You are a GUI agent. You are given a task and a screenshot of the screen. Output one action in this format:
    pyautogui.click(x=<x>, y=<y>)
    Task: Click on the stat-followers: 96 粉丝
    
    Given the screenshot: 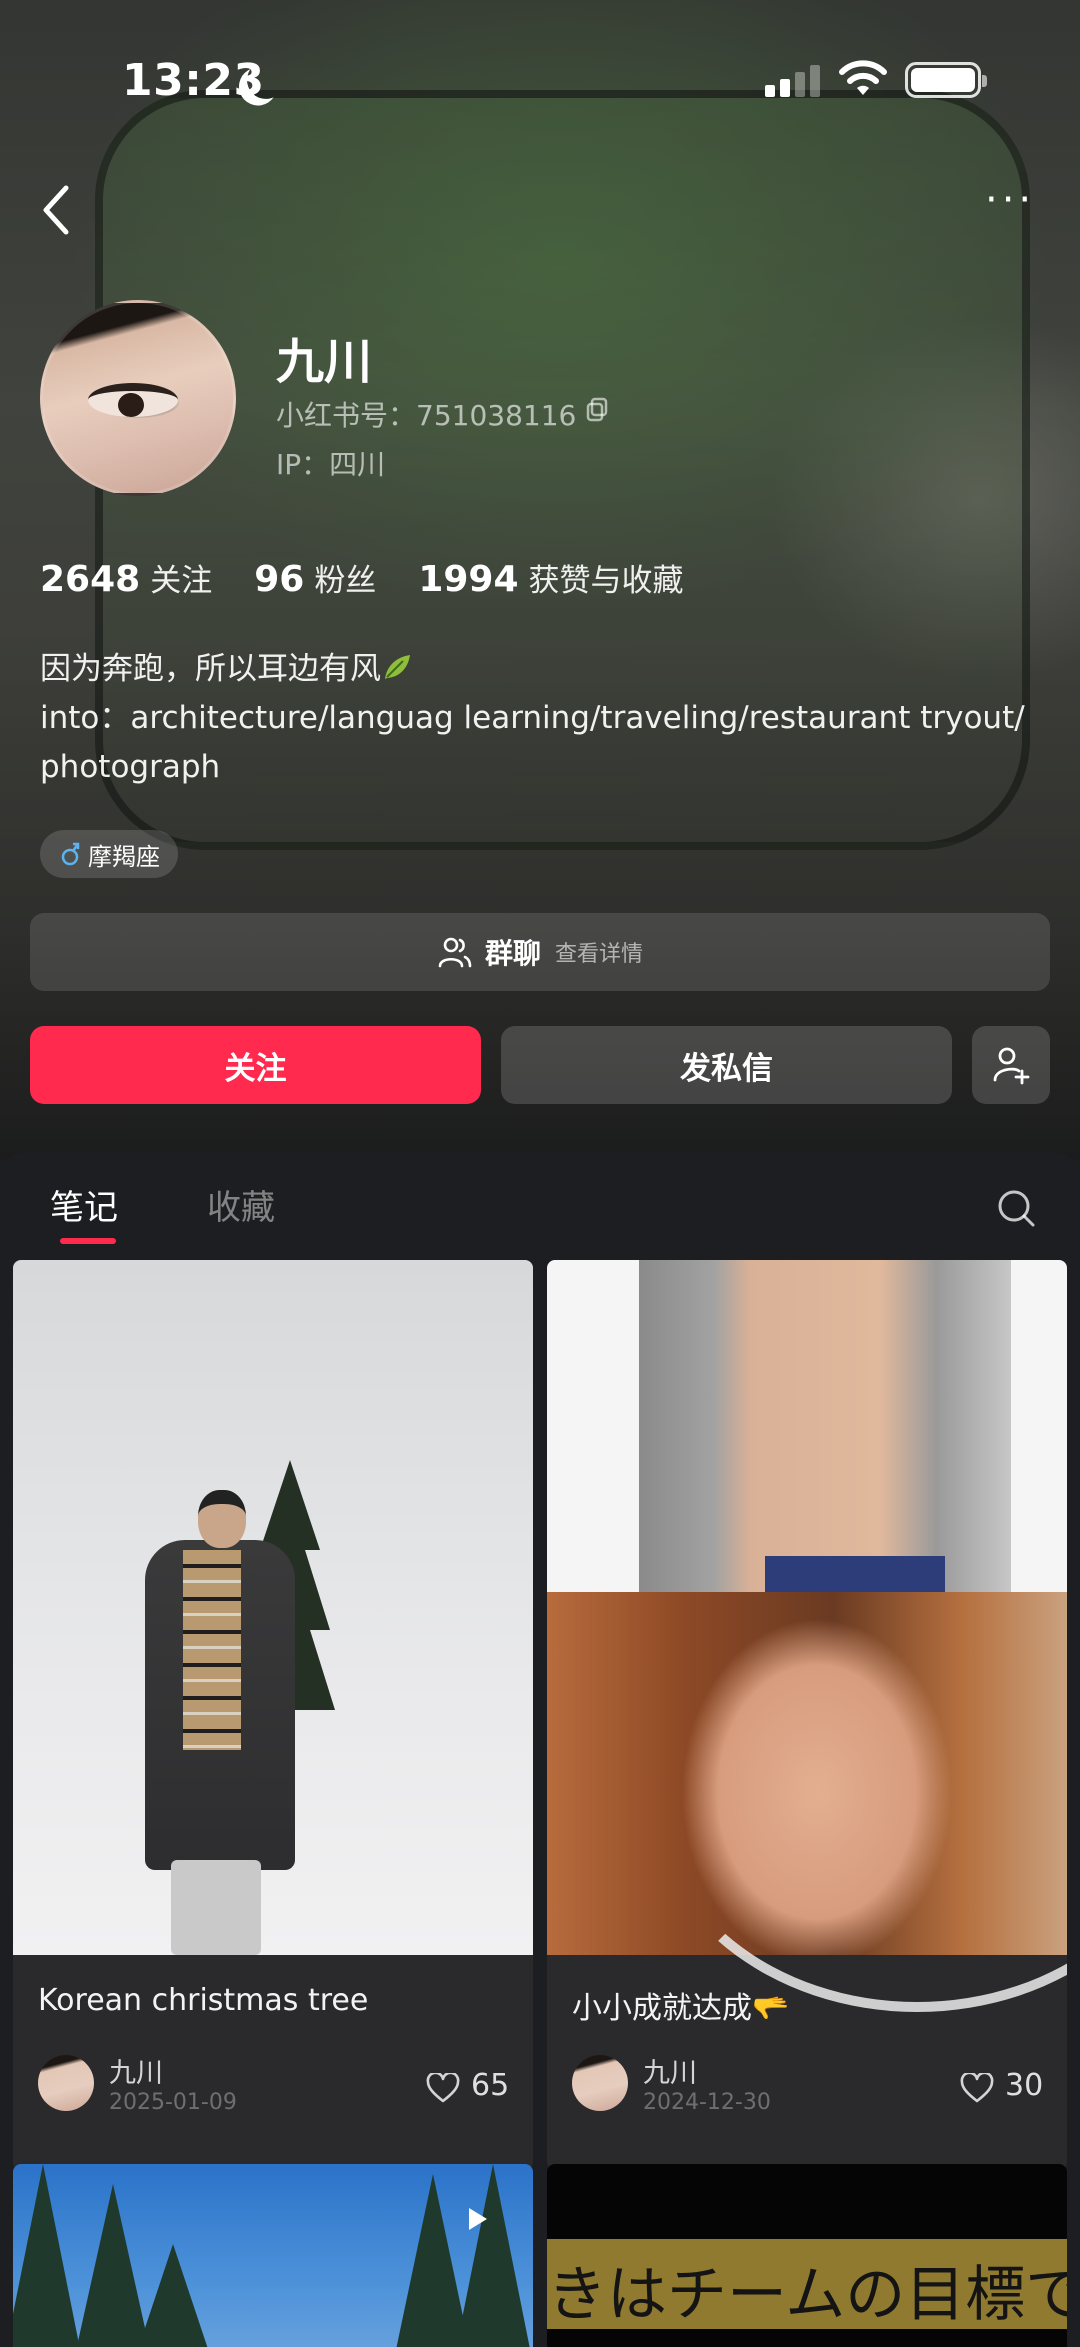 What is the action you would take?
    pyautogui.click(x=315, y=577)
    